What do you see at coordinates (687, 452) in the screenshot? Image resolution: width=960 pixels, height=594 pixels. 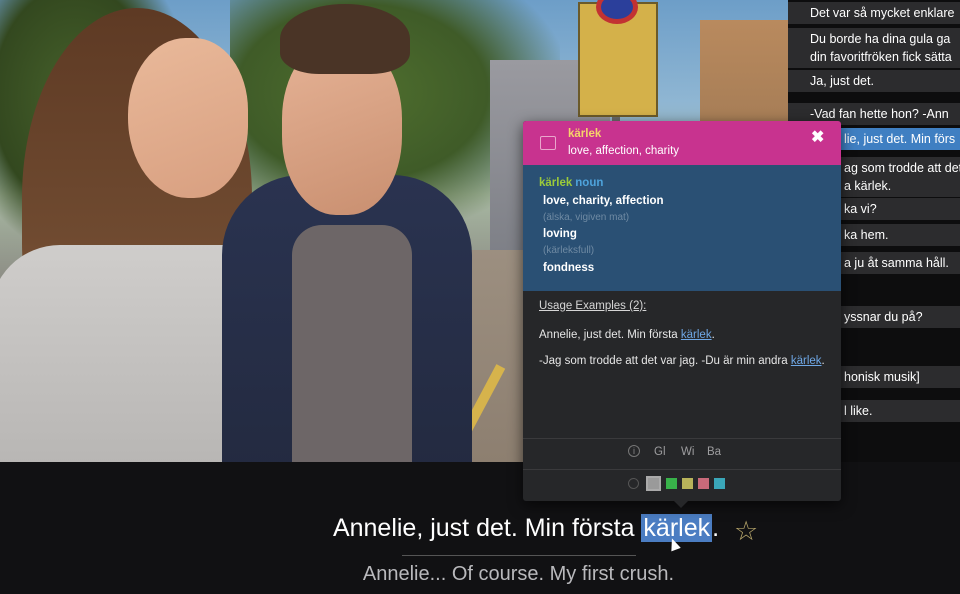 I see `dict-link-wi: Wi` at bounding box center [687, 452].